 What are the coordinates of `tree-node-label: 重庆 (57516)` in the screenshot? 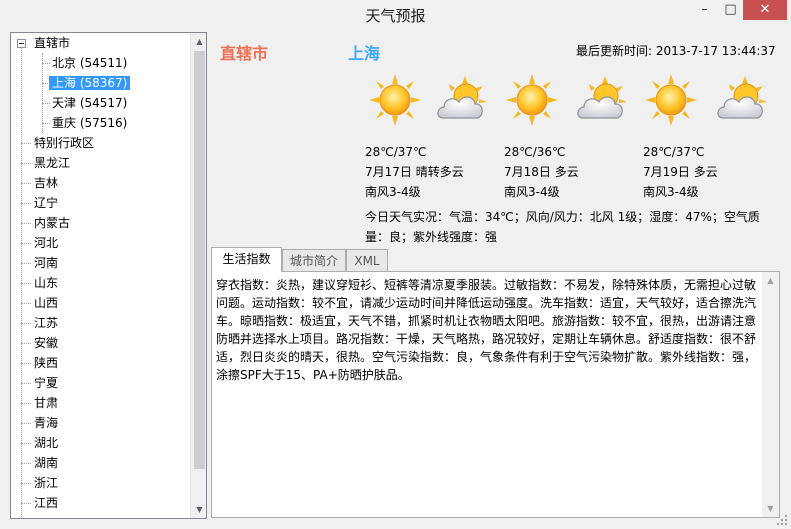 It's located at (90, 123).